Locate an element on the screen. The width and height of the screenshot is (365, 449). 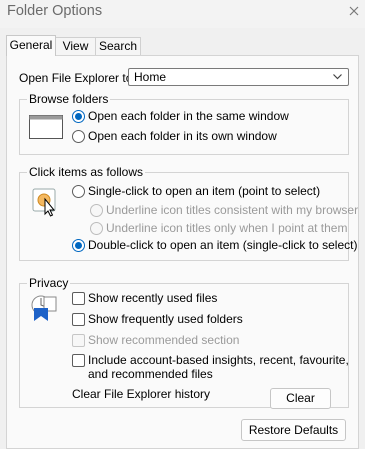
browse-folders-title: Browse folders is located at coordinates (69, 99).